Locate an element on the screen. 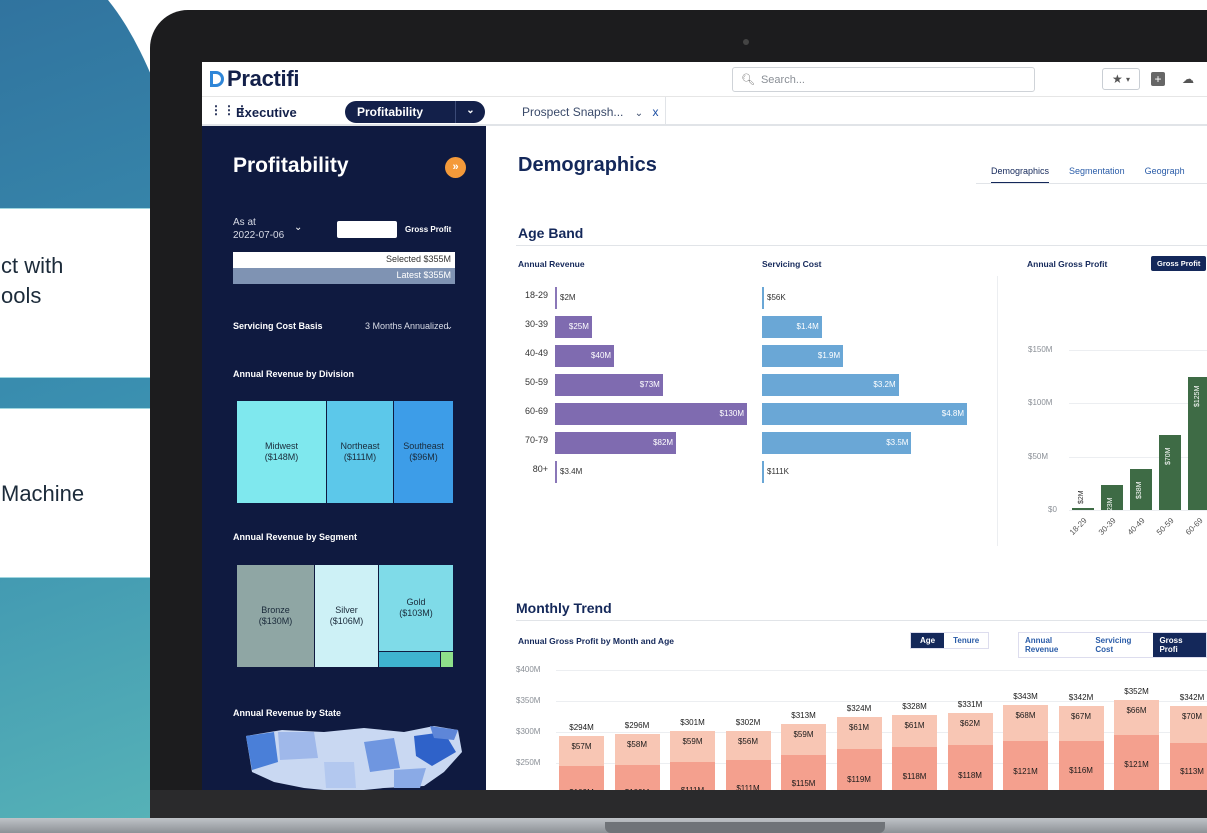 This screenshot has height=833, width=1207. date-chevron-icon: ⌄ is located at coordinates (298, 227).